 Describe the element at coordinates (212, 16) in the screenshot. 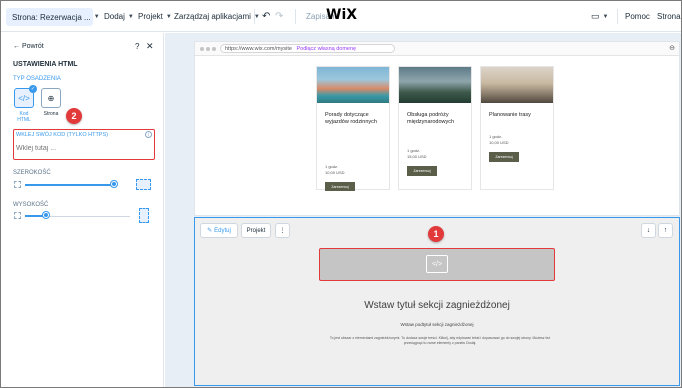

I see `menu-apps-label: Zarządzaj aplikacjami` at that location.